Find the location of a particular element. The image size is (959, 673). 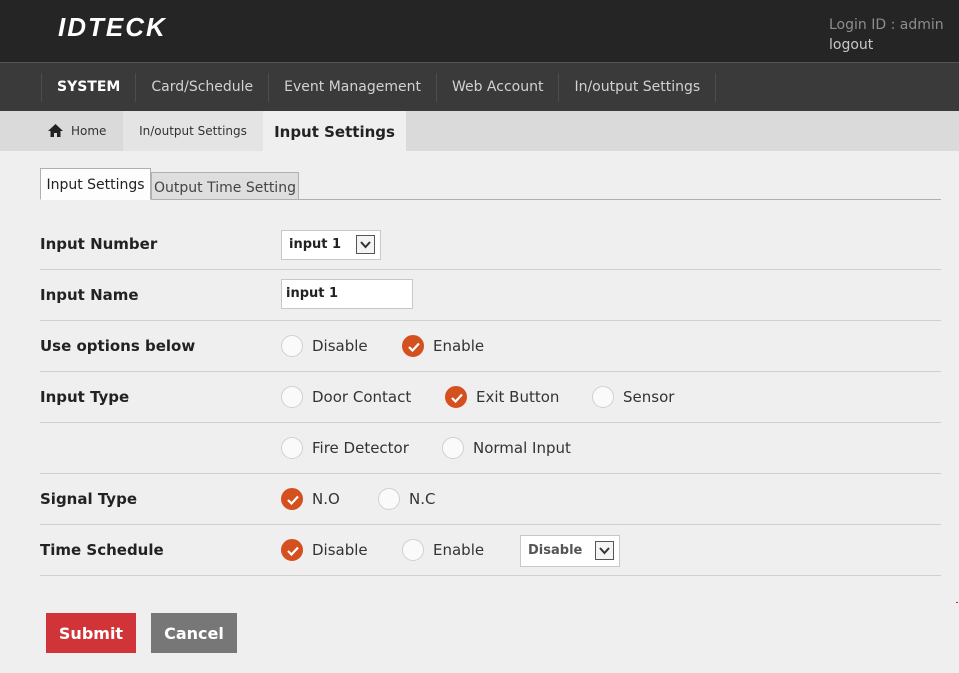

use-options-disable-radio: Disable is located at coordinates (324, 346).